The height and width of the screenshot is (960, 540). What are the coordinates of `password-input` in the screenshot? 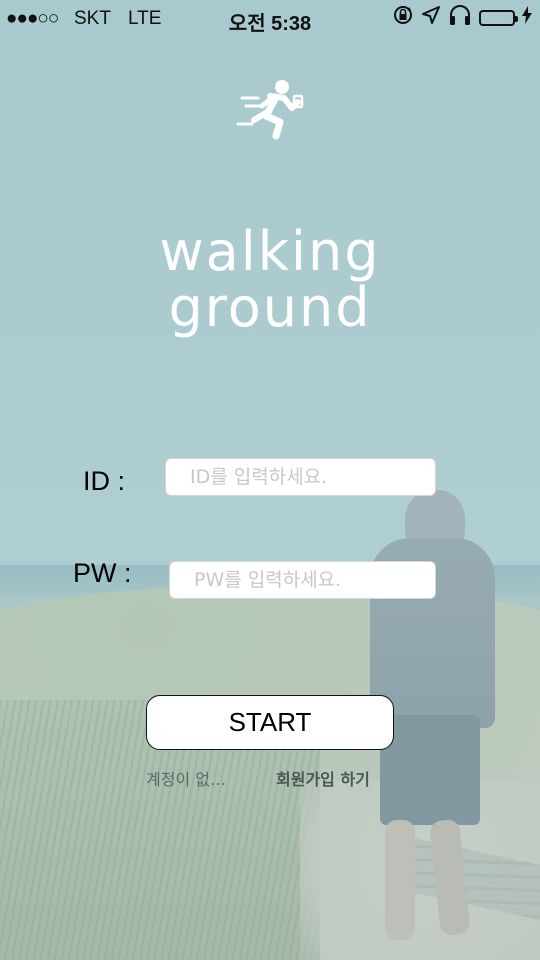 It's located at (302, 580).